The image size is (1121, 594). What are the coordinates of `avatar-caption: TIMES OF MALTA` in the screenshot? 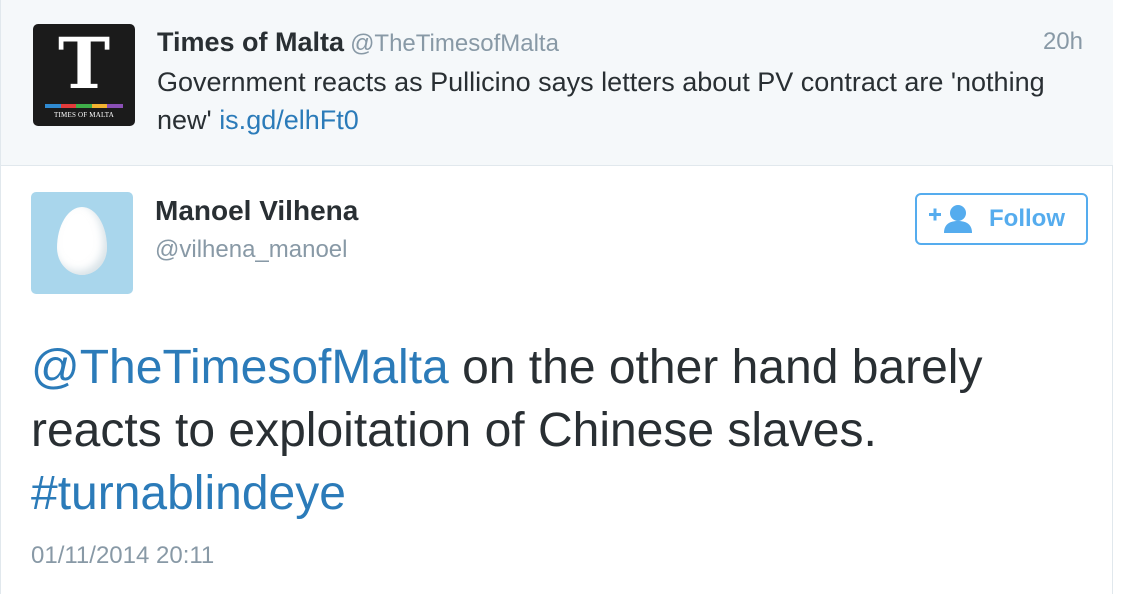 It's located at (84, 115).